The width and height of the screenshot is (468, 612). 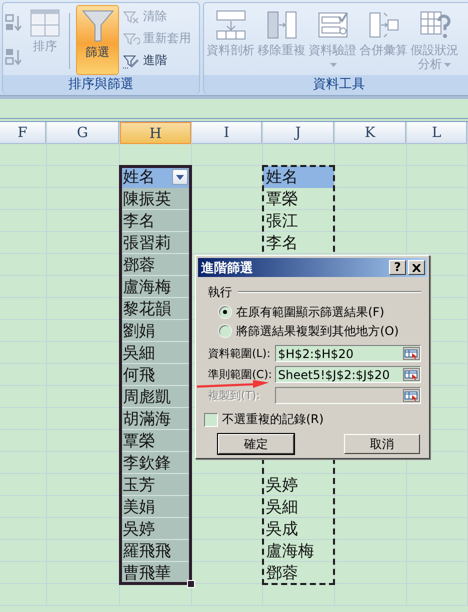 I want to click on table-cell: 盧海梅, so click(x=155, y=287).